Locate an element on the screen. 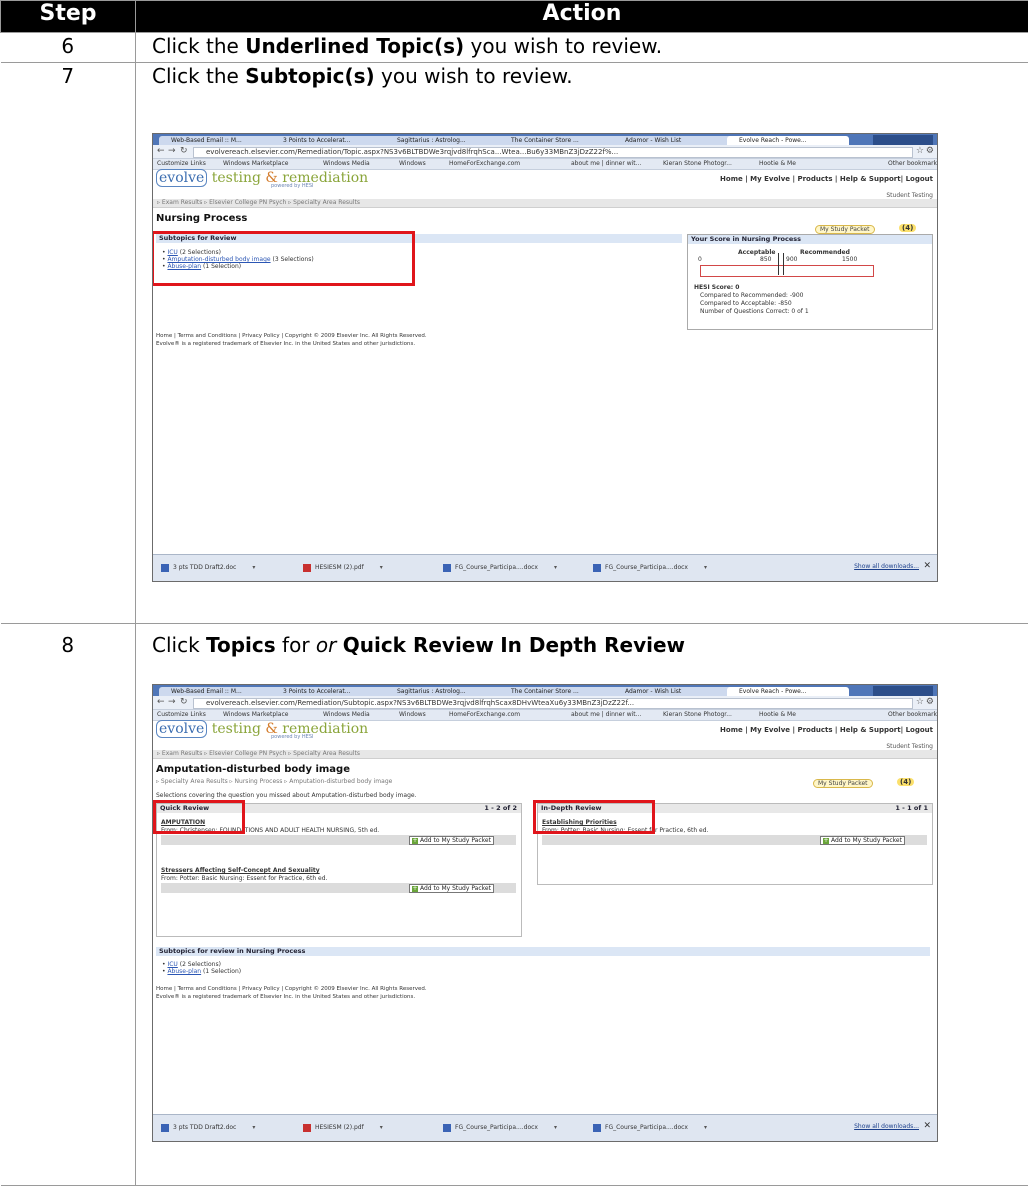 The height and width of the screenshot is (1186, 1028). pdf-file-icon is located at coordinates (307, 1128).